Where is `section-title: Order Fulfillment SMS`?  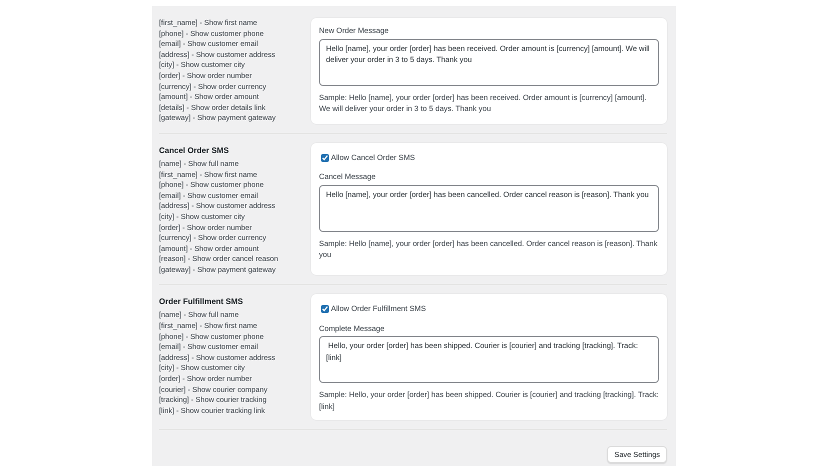
section-title: Order Fulfillment SMS is located at coordinates (201, 302).